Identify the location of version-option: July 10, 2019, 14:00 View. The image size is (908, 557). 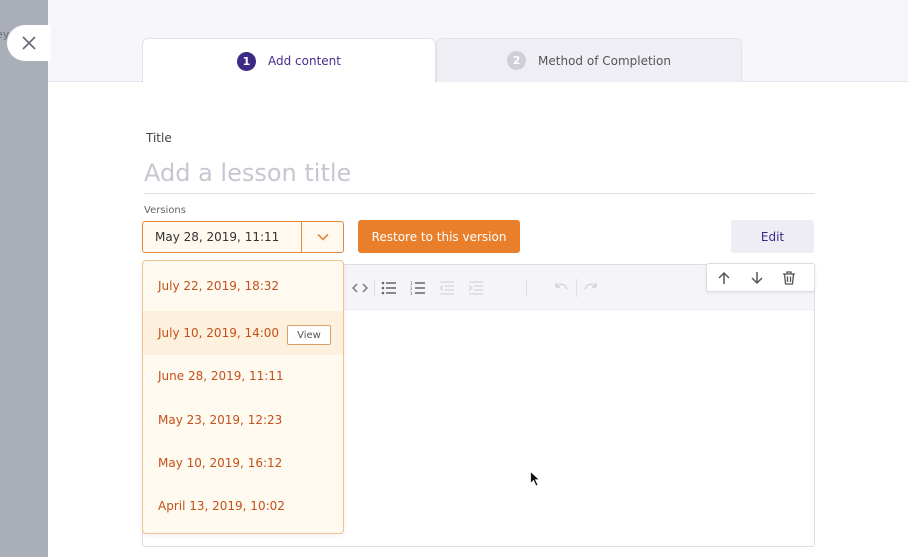
(243, 333).